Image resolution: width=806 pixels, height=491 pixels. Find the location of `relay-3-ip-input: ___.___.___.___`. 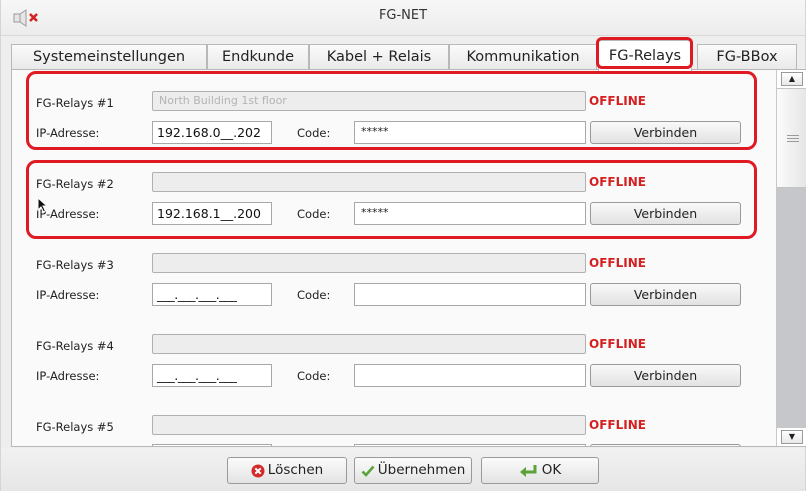

relay-3-ip-input: ___.___.___.___ is located at coordinates (212, 294).